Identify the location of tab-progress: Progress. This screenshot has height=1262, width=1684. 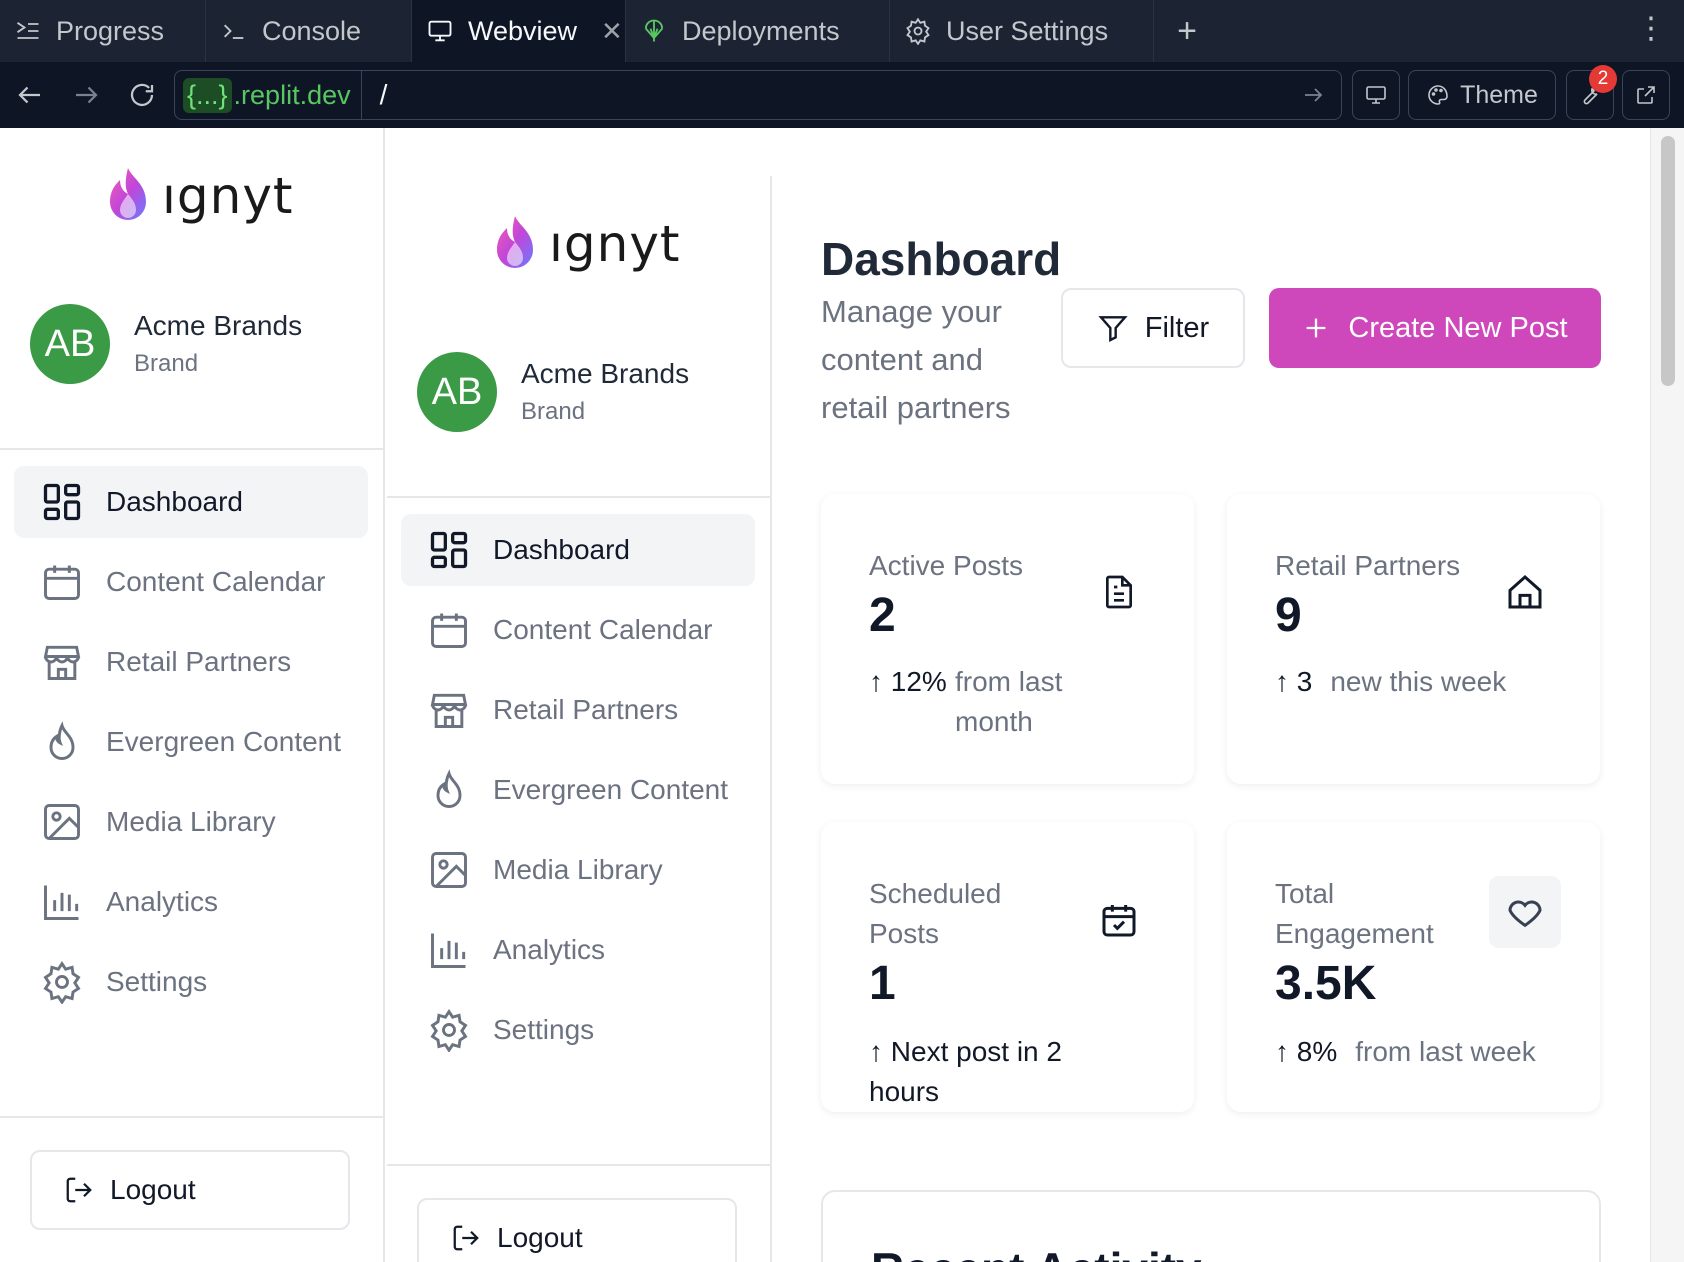
(103, 31).